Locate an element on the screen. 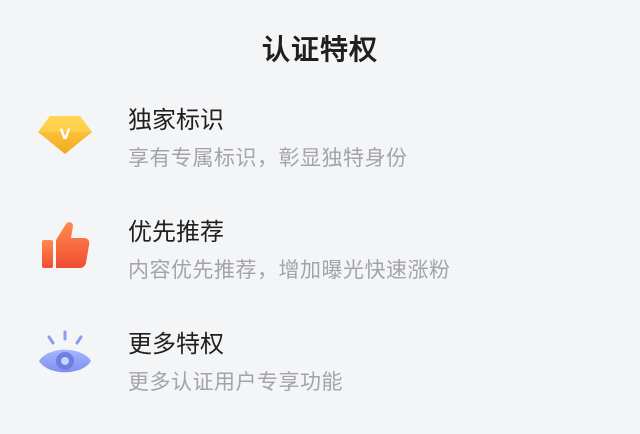 This screenshot has height=434, width=640. eye-icon is located at coordinates (65, 357).